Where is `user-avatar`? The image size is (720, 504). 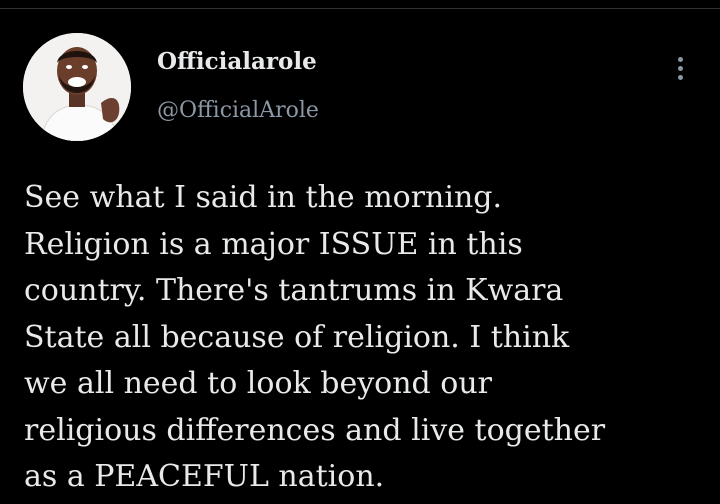 user-avatar is located at coordinates (77, 87).